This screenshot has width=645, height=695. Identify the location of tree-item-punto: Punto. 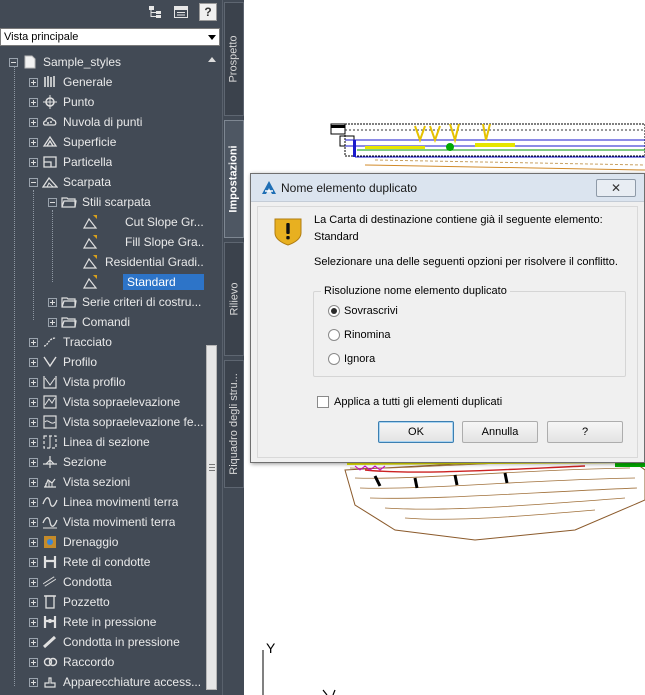
(61, 102).